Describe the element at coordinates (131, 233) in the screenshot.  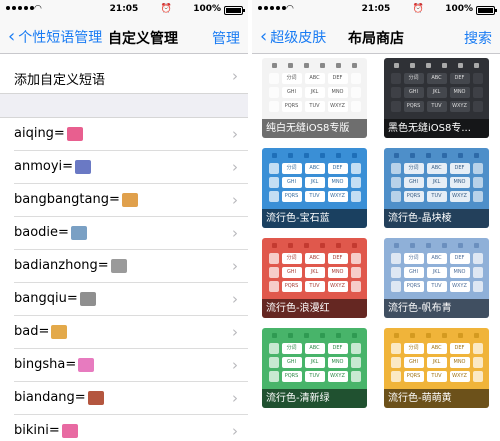
I see `phrase-row: baodie= ›` at that location.